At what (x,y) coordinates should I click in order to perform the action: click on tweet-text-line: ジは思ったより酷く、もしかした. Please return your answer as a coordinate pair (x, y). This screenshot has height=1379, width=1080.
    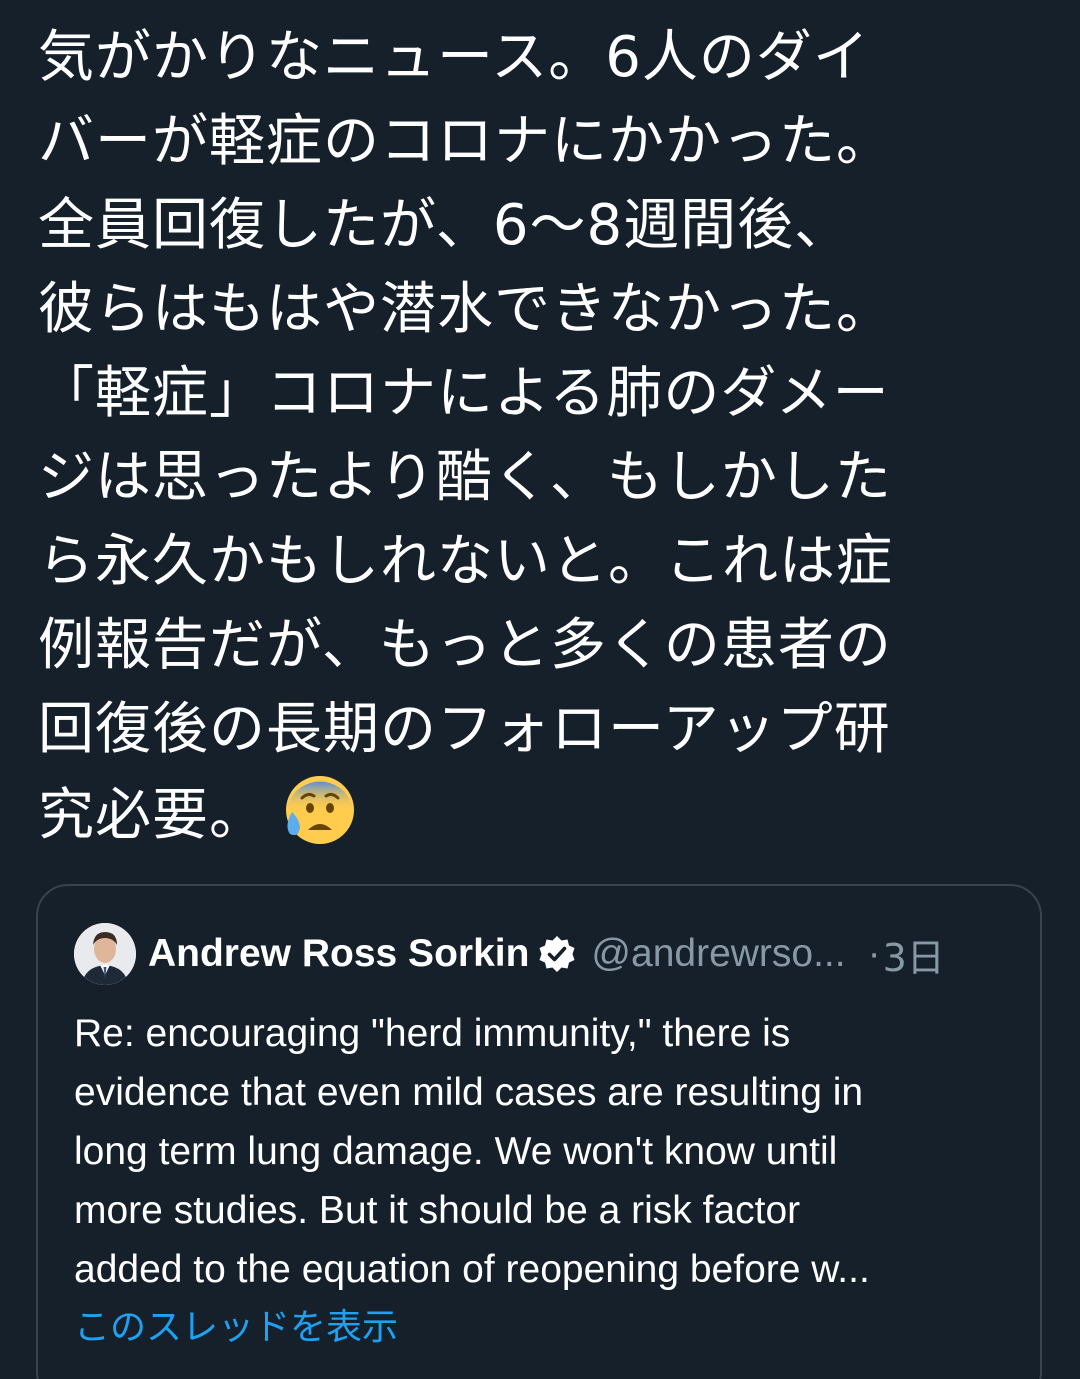
    Looking at the image, I should click on (465, 477).